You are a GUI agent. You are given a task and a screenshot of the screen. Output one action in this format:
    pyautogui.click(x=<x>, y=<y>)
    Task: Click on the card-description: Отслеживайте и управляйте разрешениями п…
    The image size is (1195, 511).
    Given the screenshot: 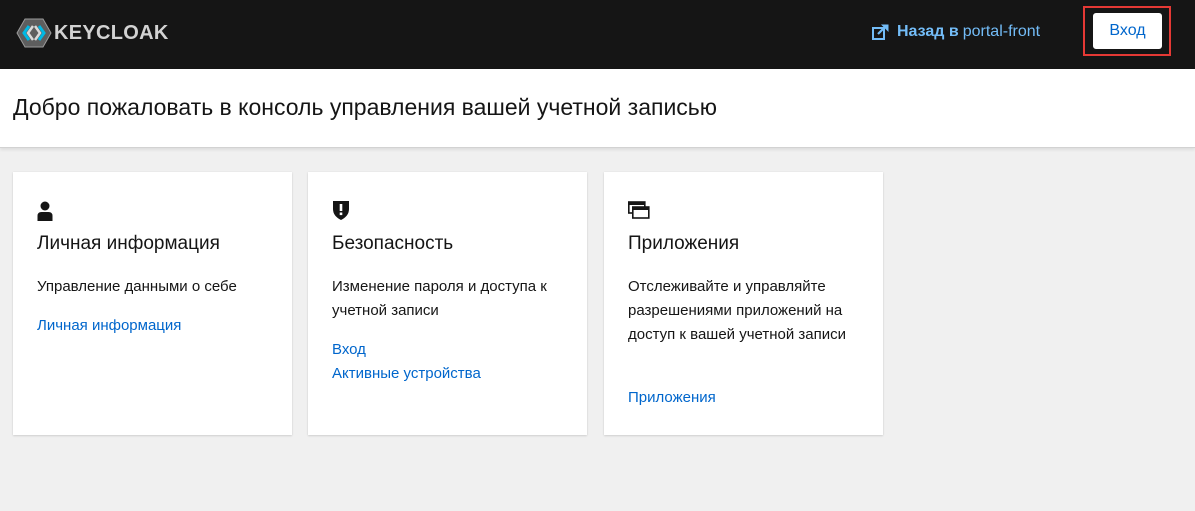 What is the action you would take?
    pyautogui.click(x=737, y=310)
    